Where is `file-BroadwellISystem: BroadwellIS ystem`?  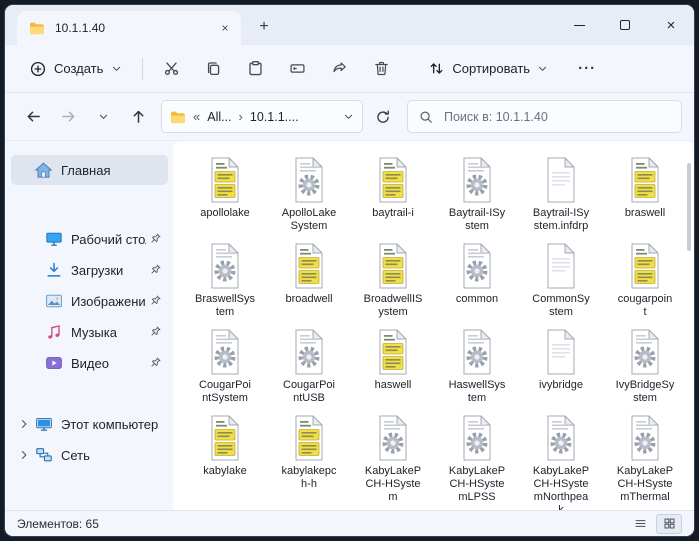 file-BroadwellISystem: BroadwellIS ystem is located at coordinates (393, 286).